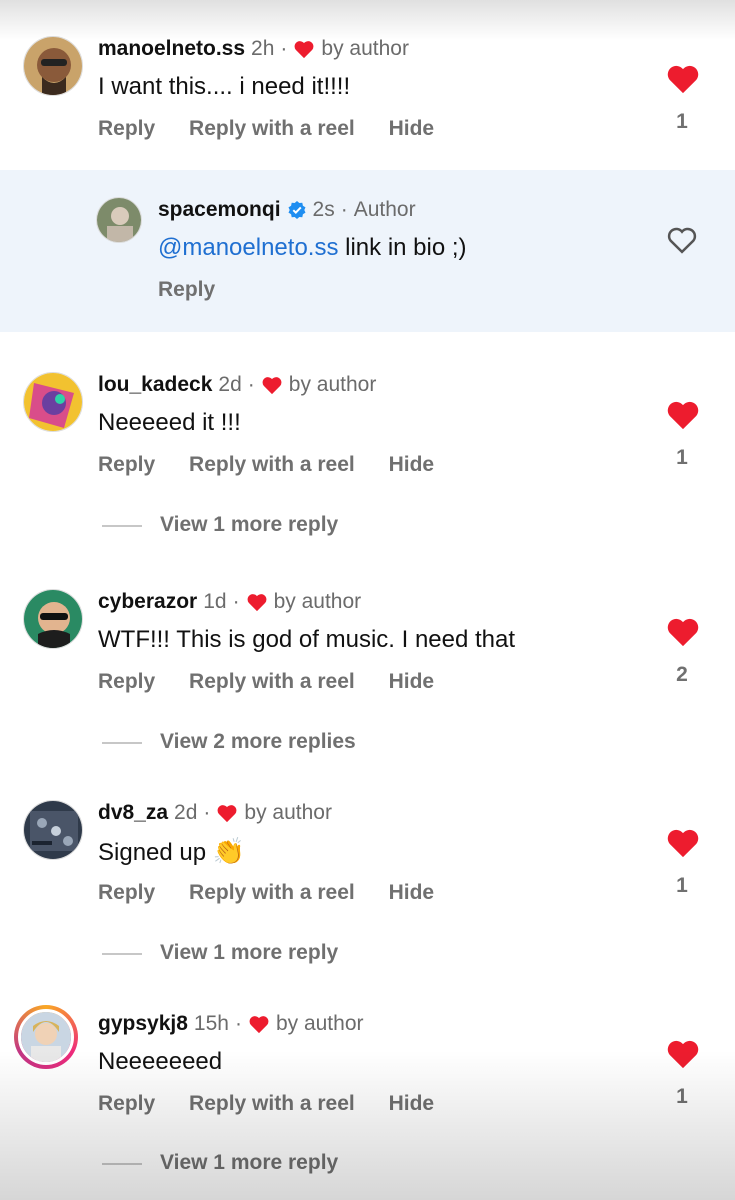 This screenshot has width=735, height=1200. Describe the element at coordinates (224, 86) in the screenshot. I see `comment-text: I want this.... i need it!!!!` at that location.